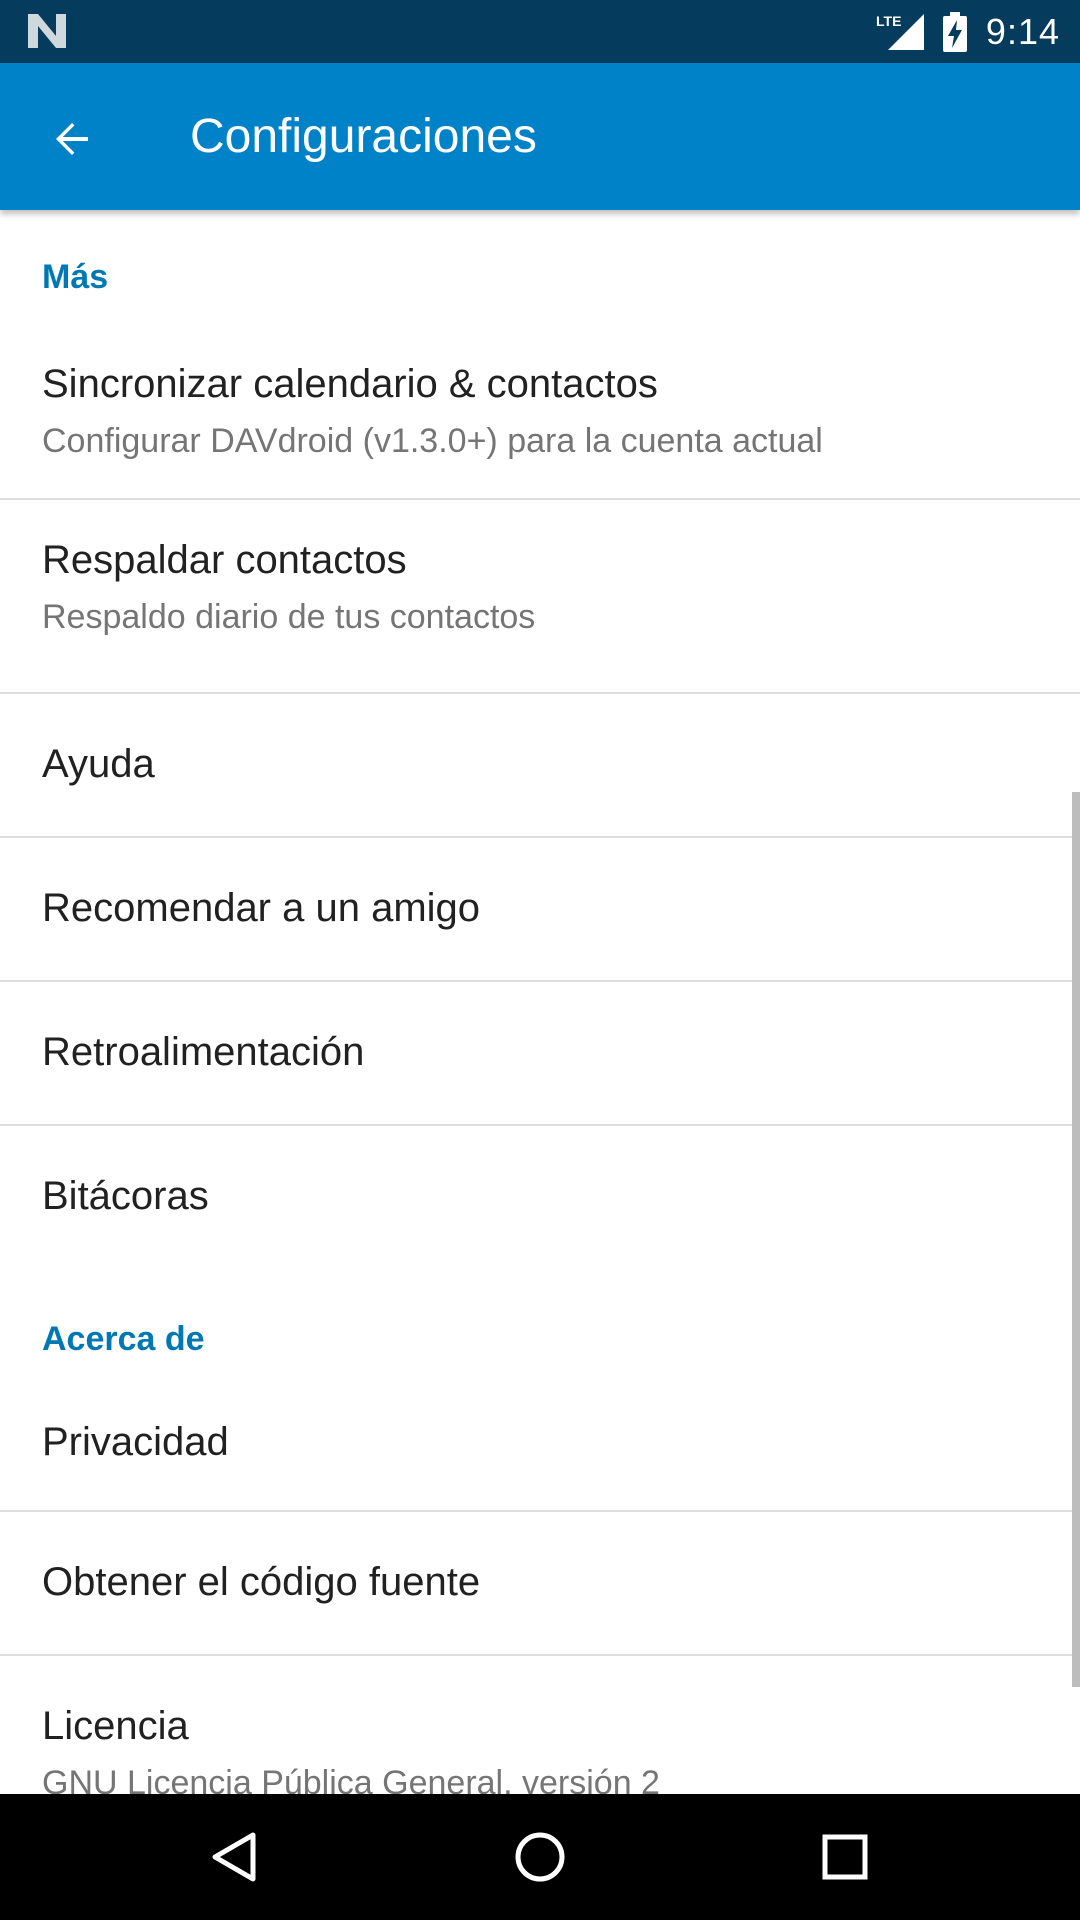  I want to click on pref-item-source-code: Obtener el código fuente, so click(540, 1583).